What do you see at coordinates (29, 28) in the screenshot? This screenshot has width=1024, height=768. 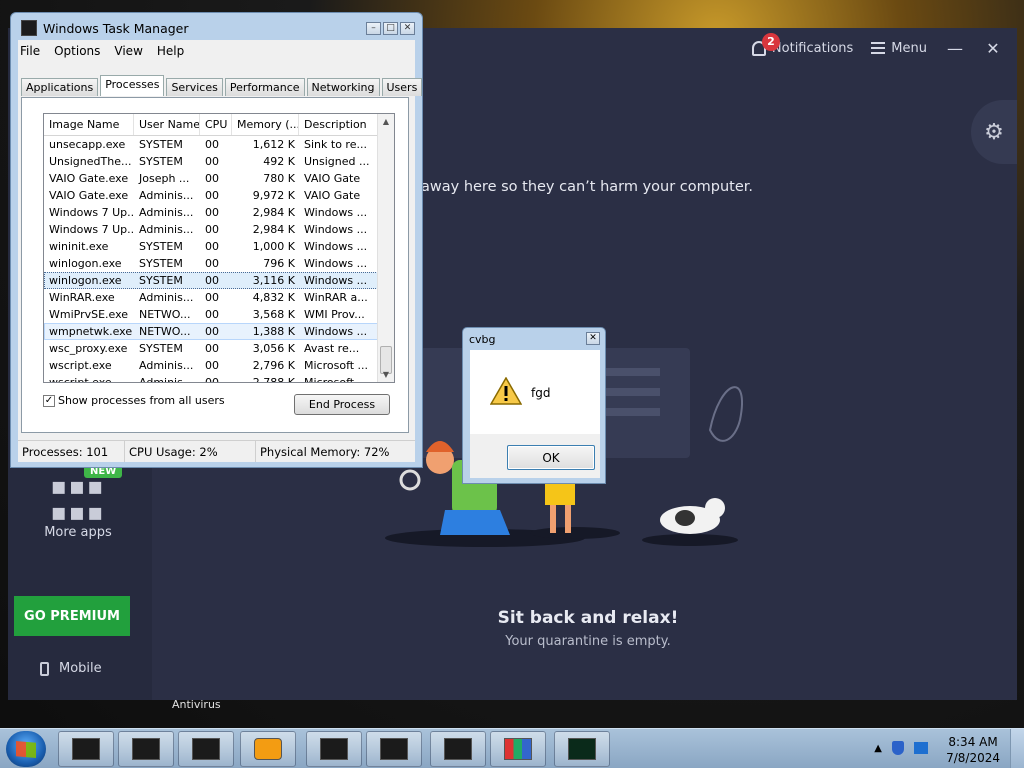 I see `task-manager-icon` at bounding box center [29, 28].